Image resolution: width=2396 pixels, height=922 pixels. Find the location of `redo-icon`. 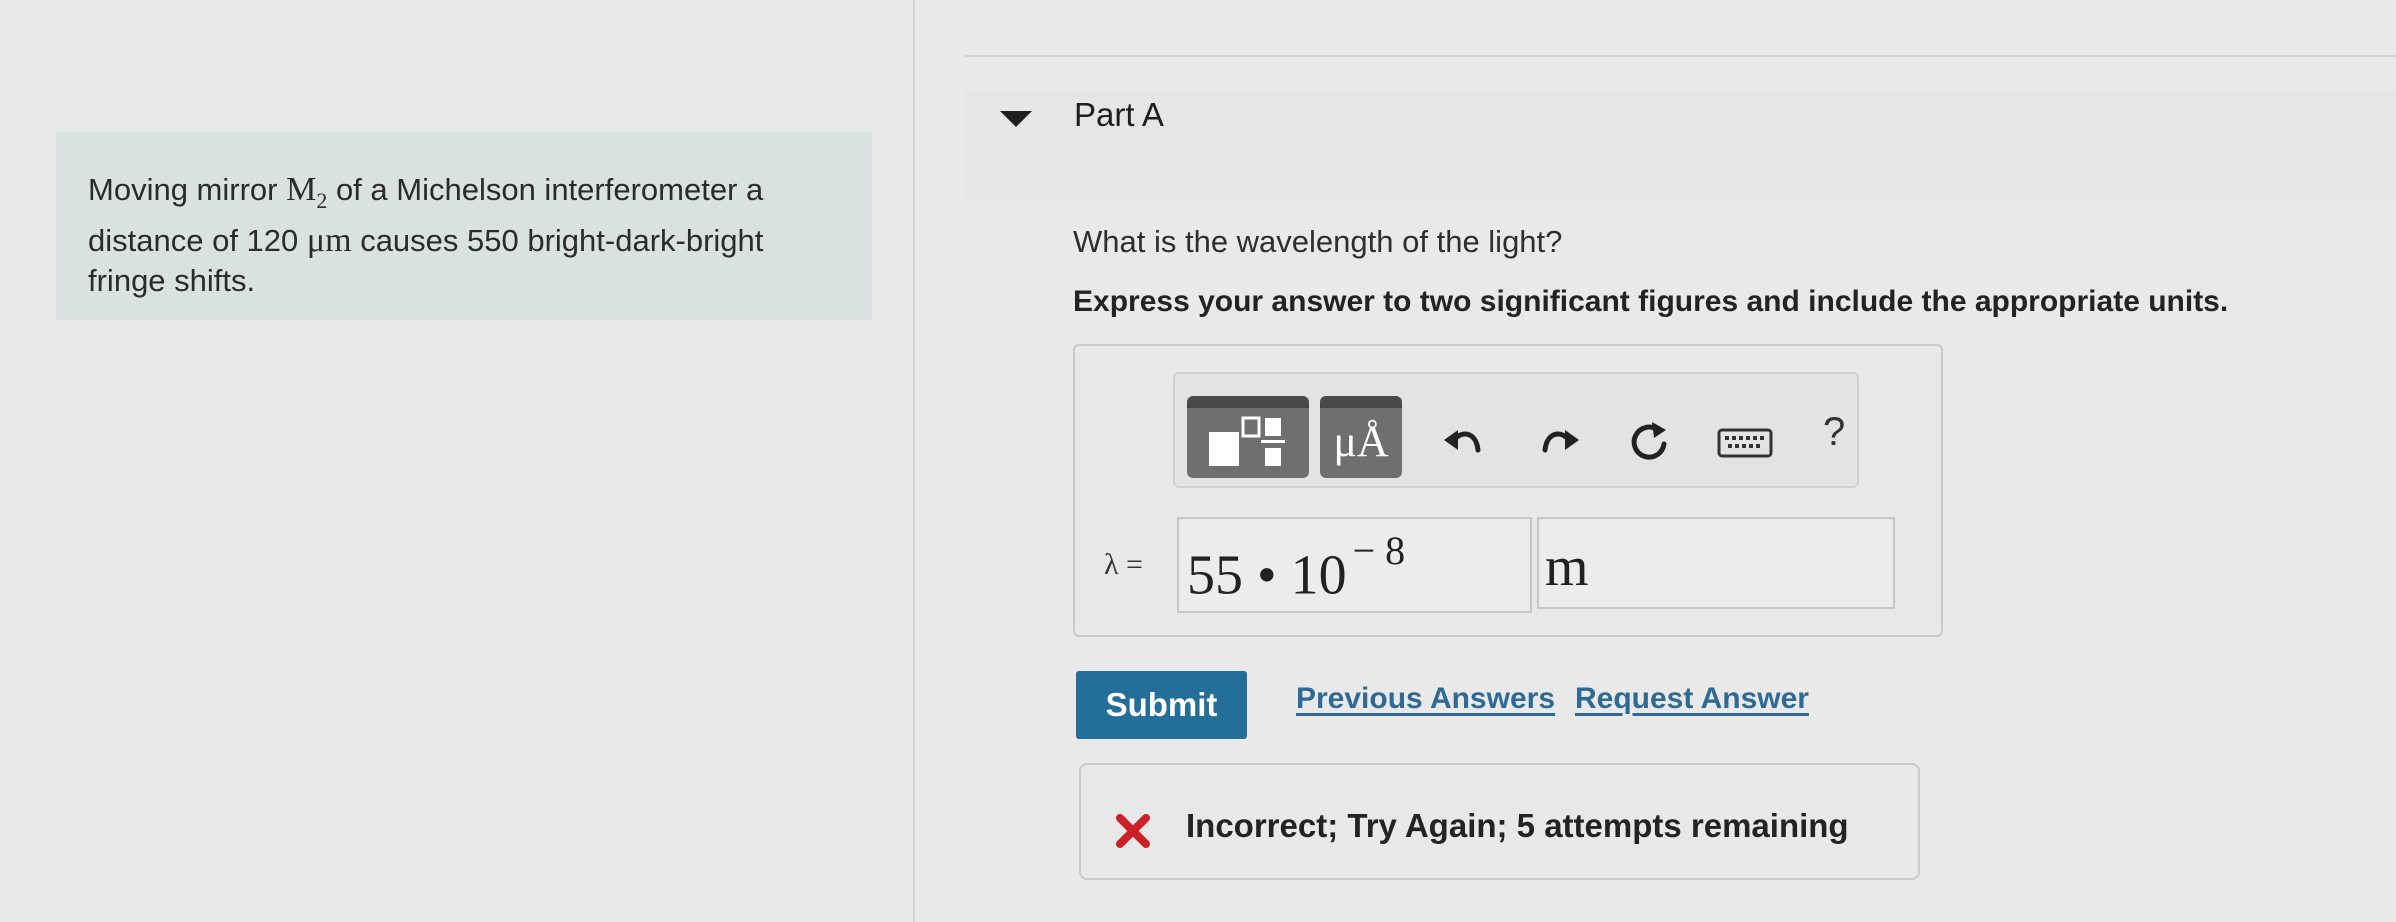

redo-icon is located at coordinates (1558, 443).